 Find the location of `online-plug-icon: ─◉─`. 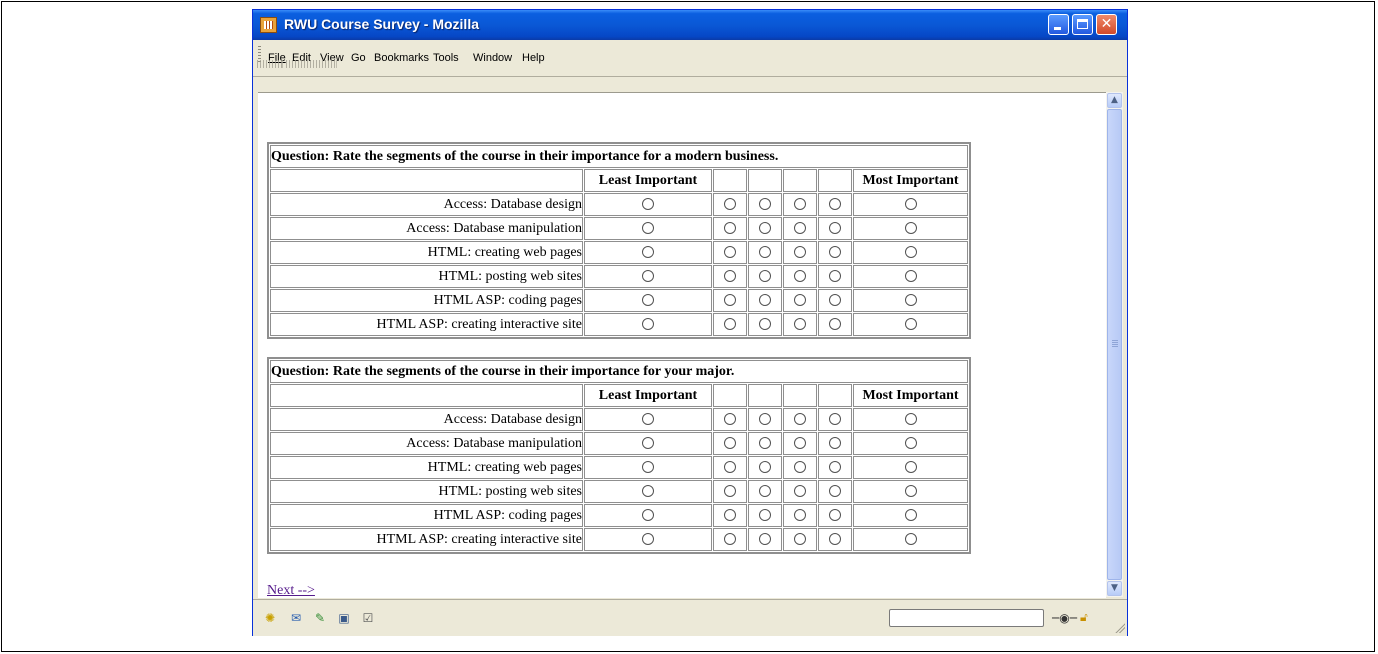

online-plug-icon: ─◉─ is located at coordinates (1064, 618).